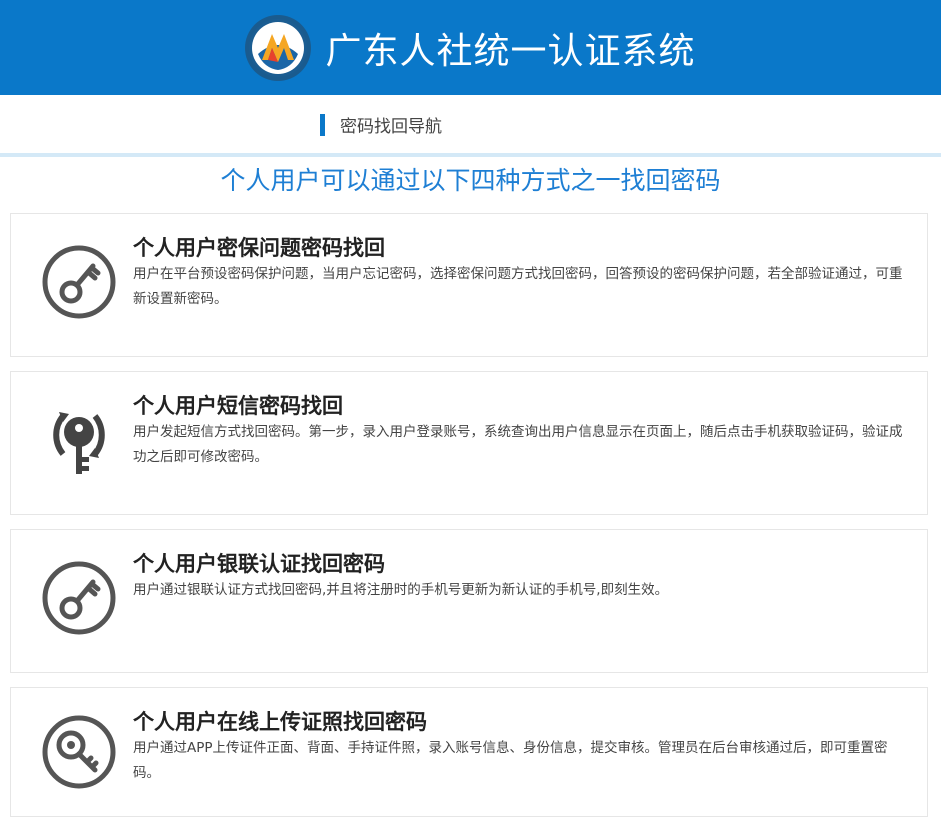  Describe the element at coordinates (280, 722) in the screenshot. I see `option-title: 个人用户在线上传证照找回密码` at that location.